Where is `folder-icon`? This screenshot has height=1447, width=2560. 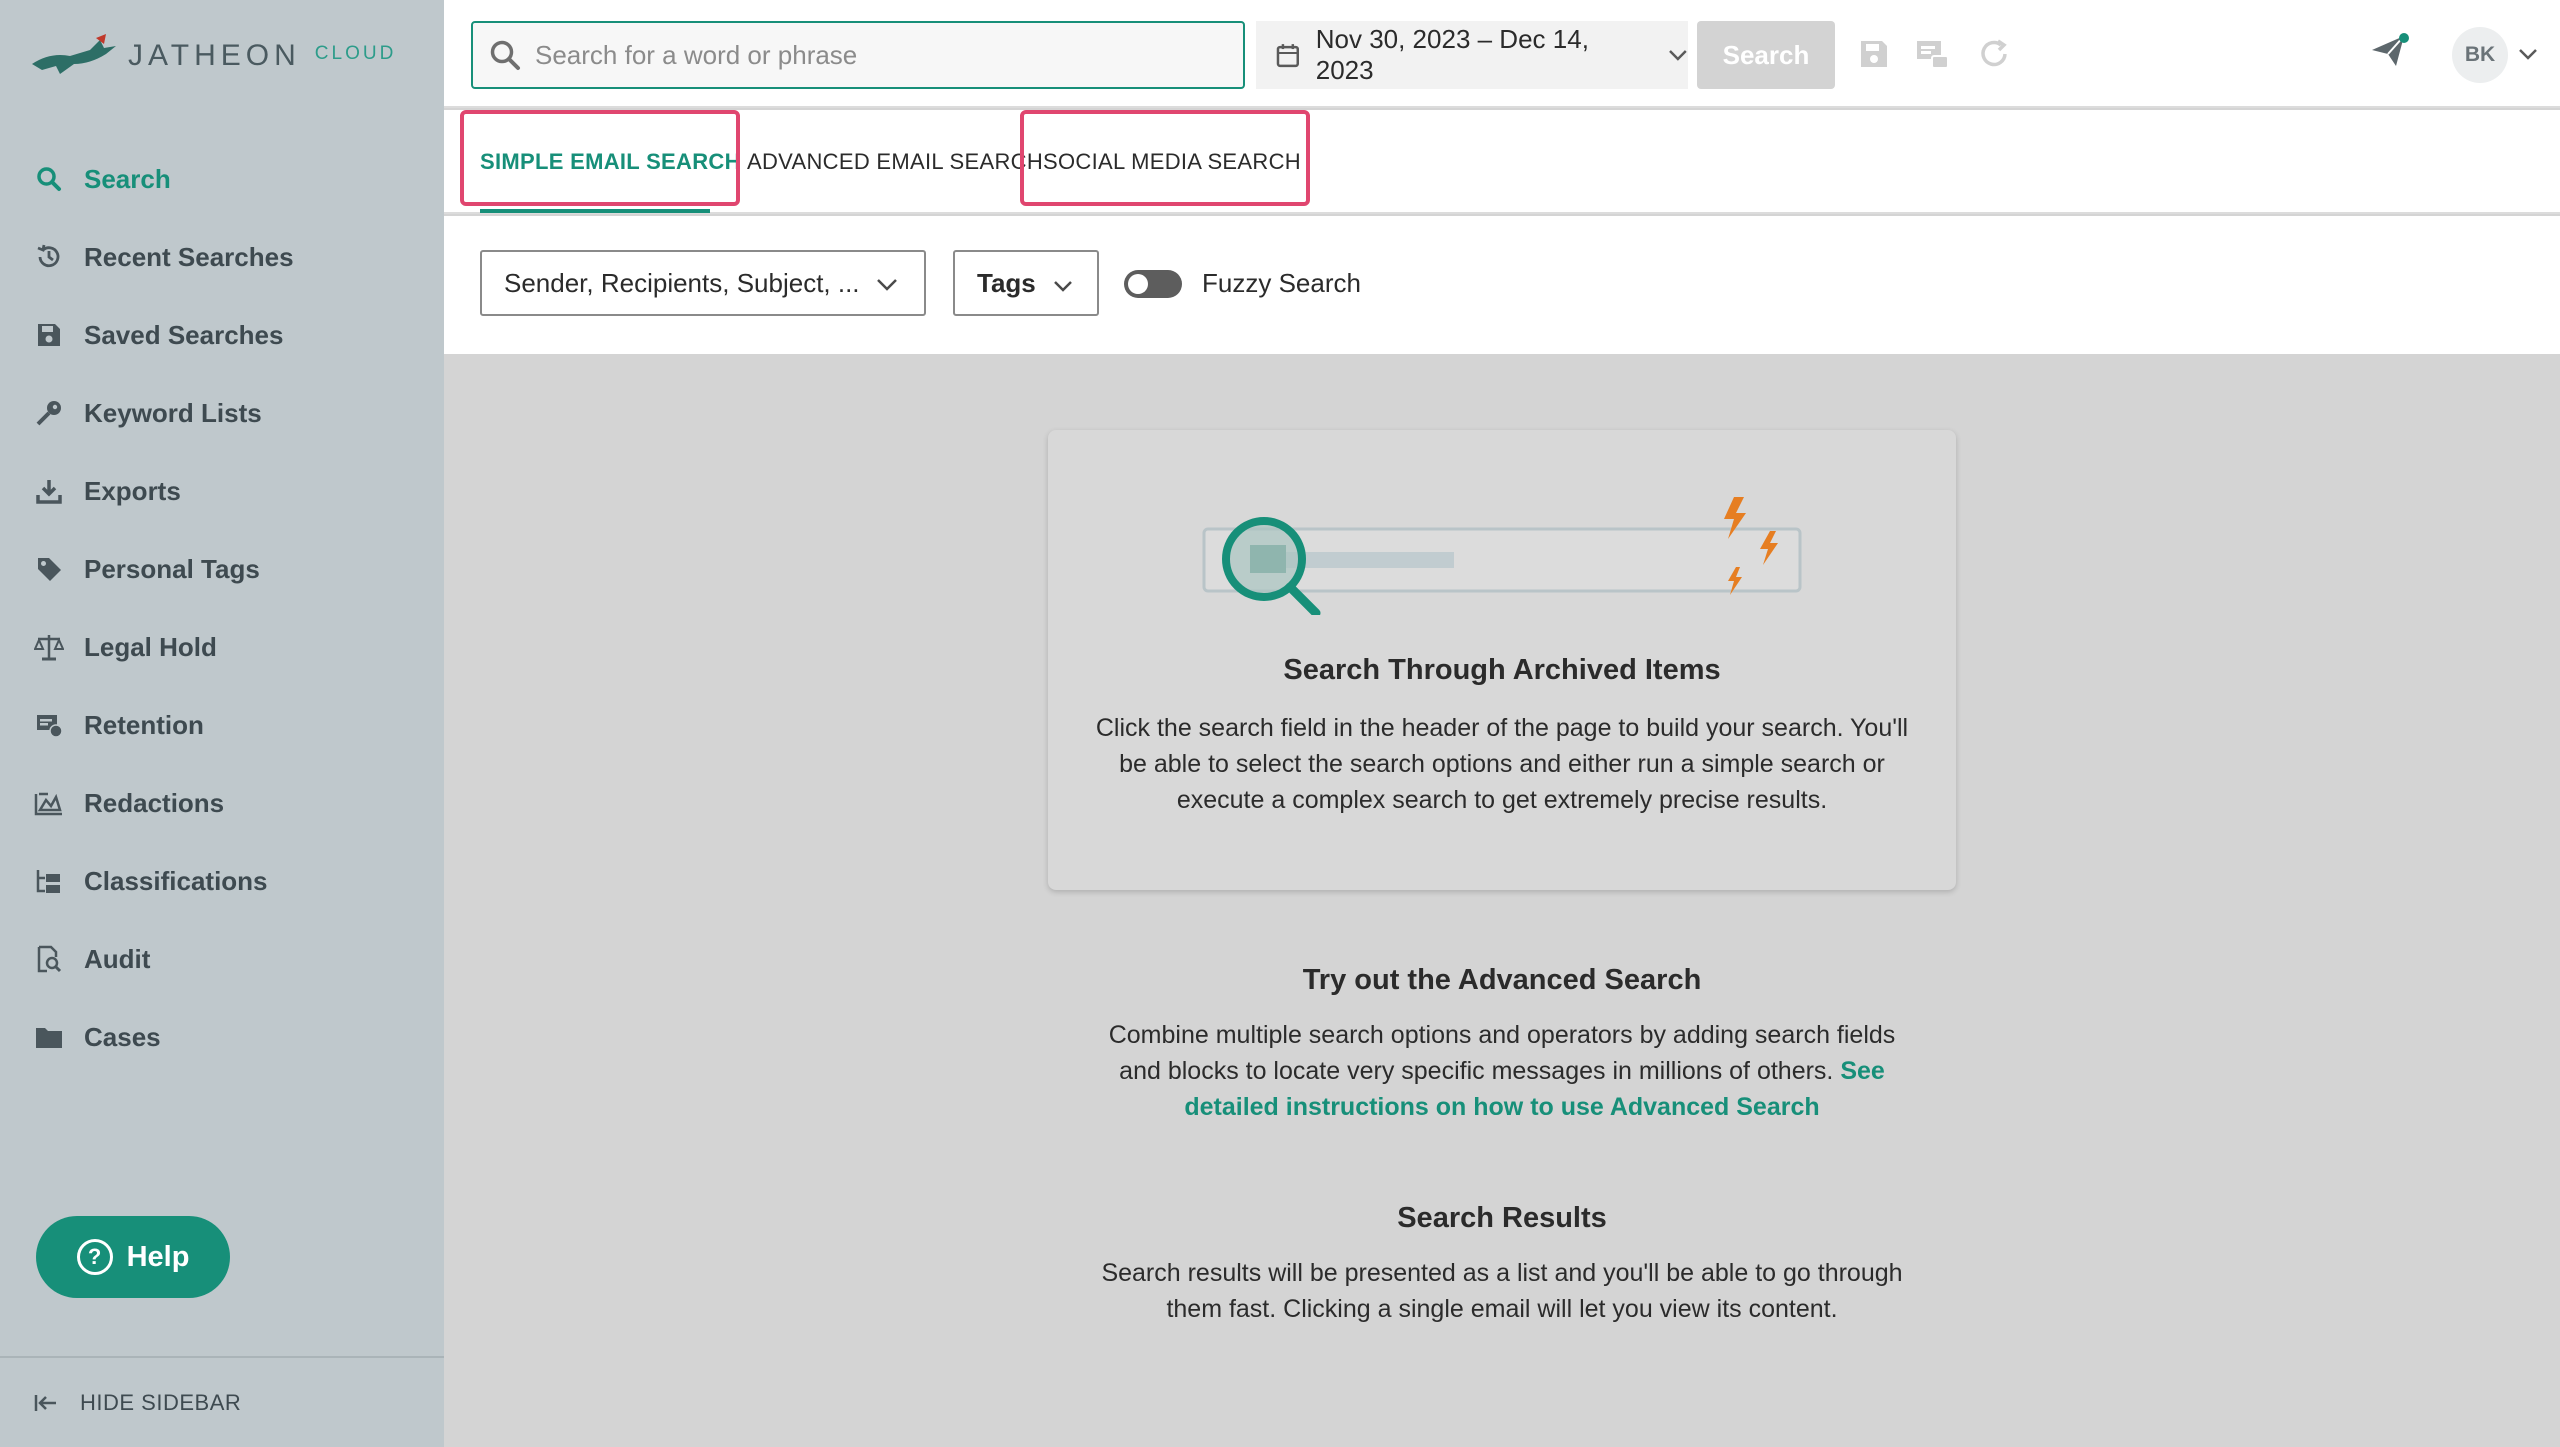 folder-icon is located at coordinates (49, 1037).